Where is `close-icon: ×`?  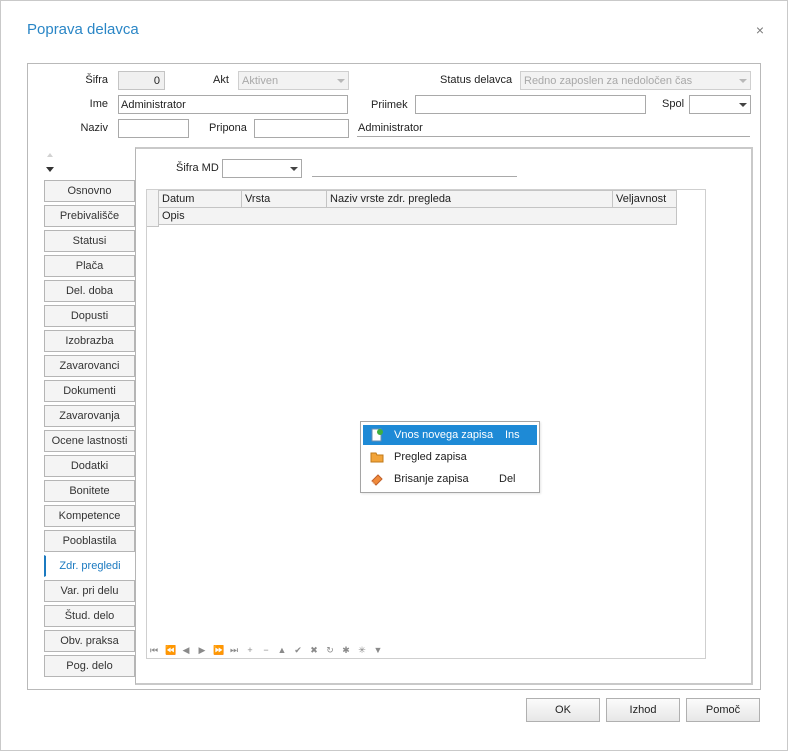 close-icon: × is located at coordinates (760, 30).